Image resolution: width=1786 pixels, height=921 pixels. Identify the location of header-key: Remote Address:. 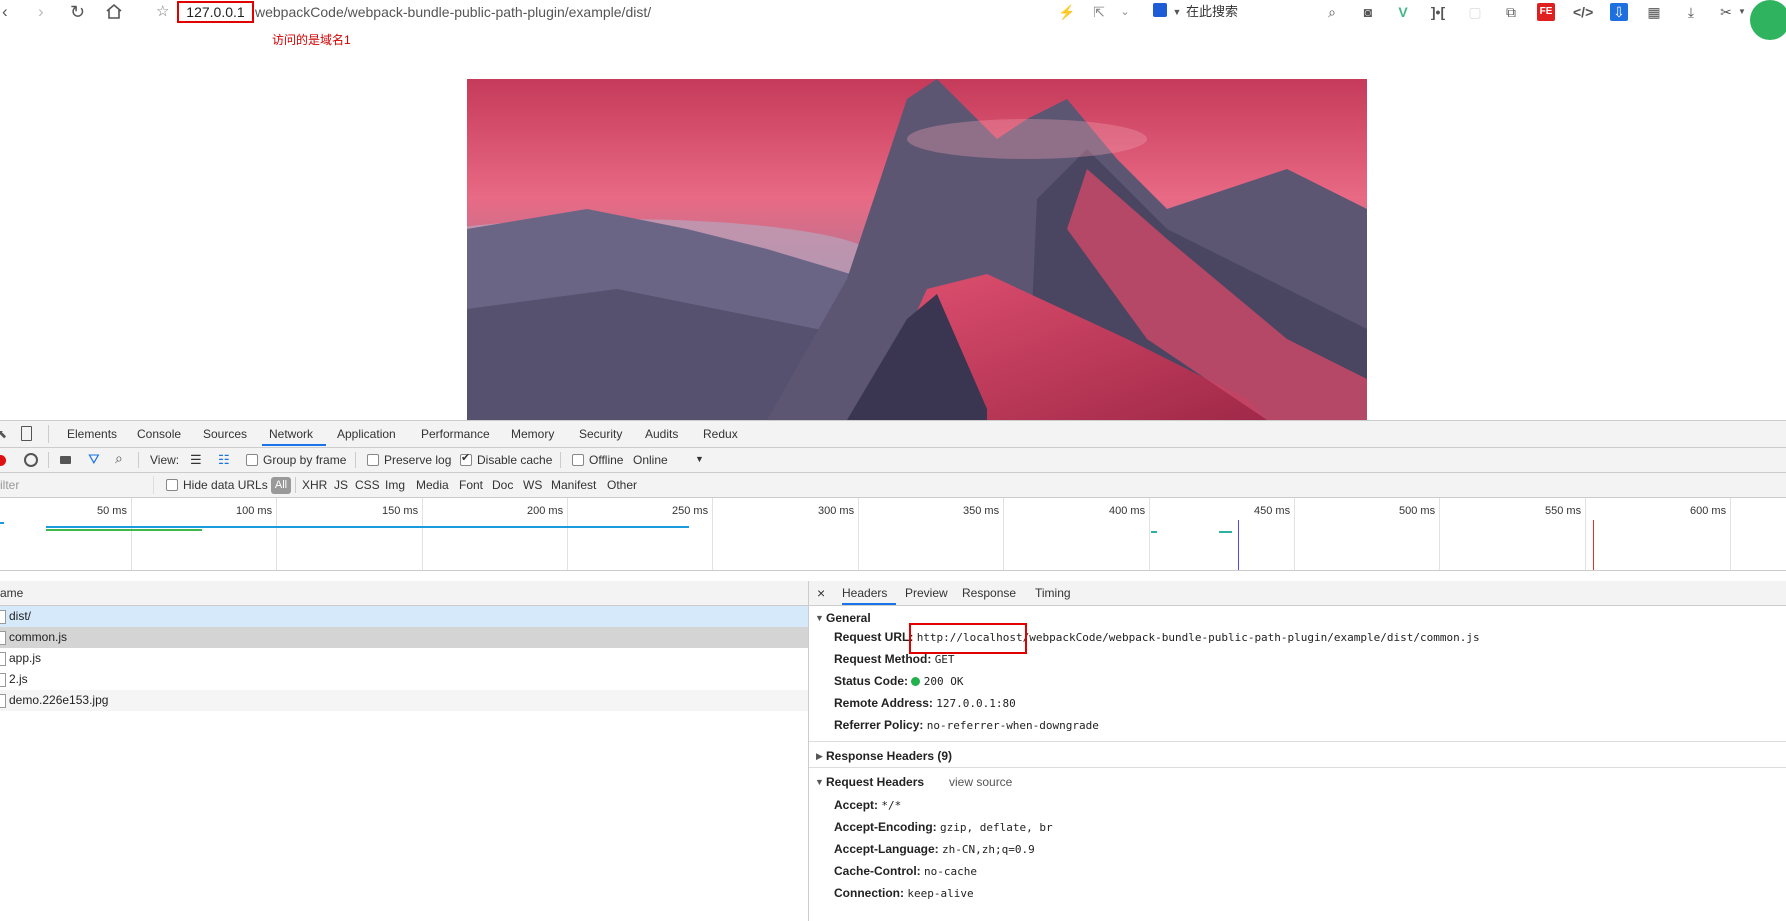
(883, 703).